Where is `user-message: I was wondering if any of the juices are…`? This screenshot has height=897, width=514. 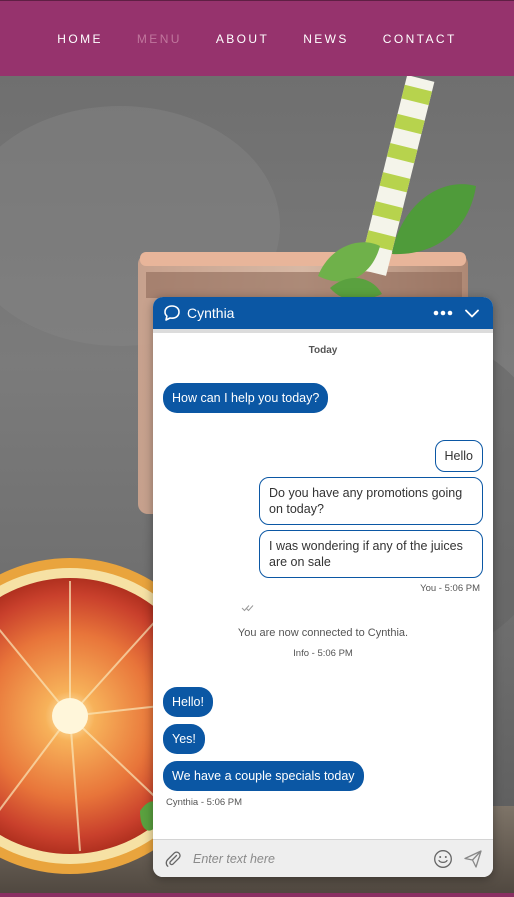
user-message: I was wondering if any of the juices are… is located at coordinates (371, 554).